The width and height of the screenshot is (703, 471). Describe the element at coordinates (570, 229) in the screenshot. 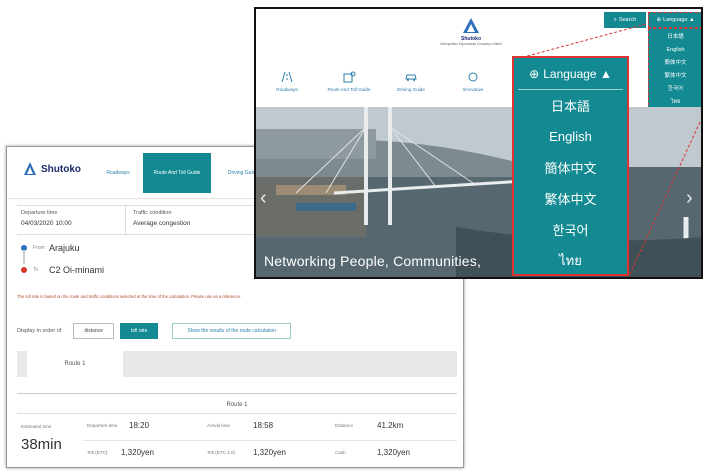

I see `language-option-ko: 한국어` at that location.